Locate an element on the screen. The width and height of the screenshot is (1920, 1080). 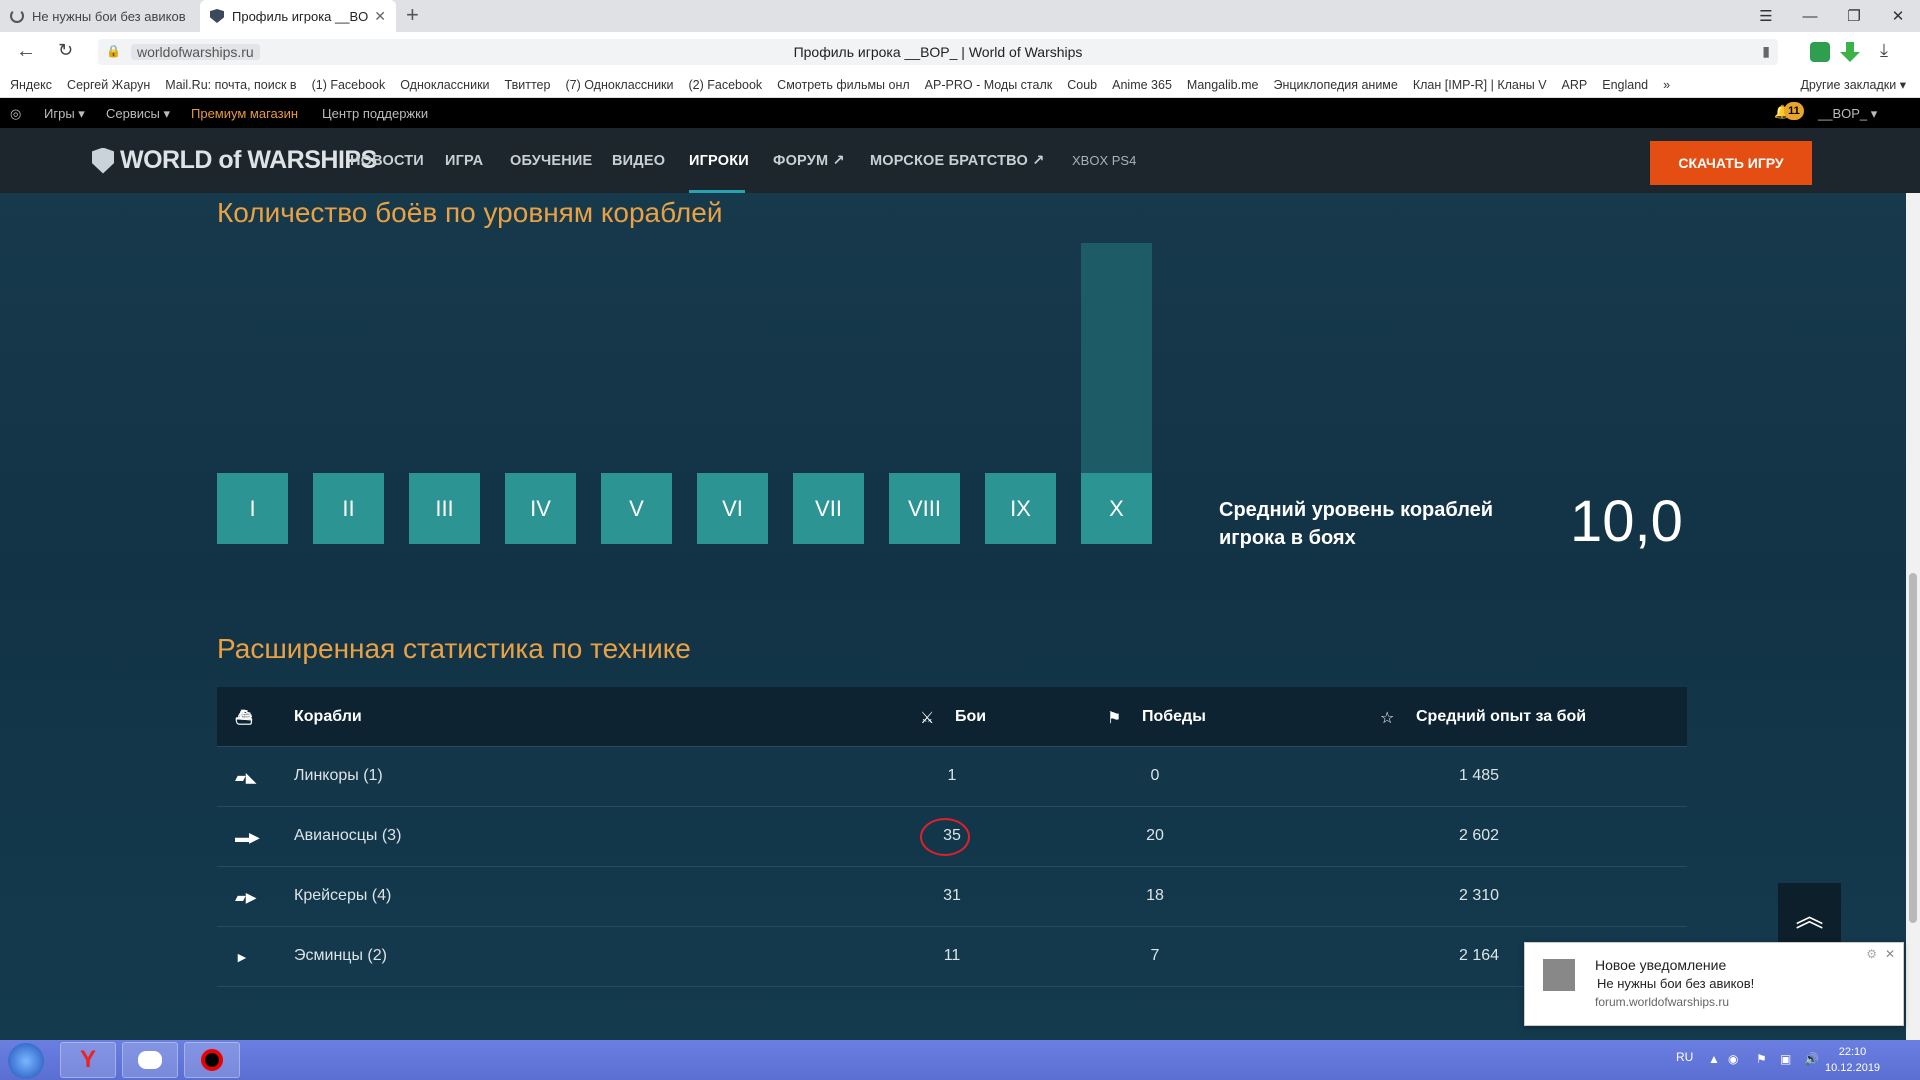
bookmark-item: Mail.Ru: почта, поиск в is located at coordinates (230, 85).